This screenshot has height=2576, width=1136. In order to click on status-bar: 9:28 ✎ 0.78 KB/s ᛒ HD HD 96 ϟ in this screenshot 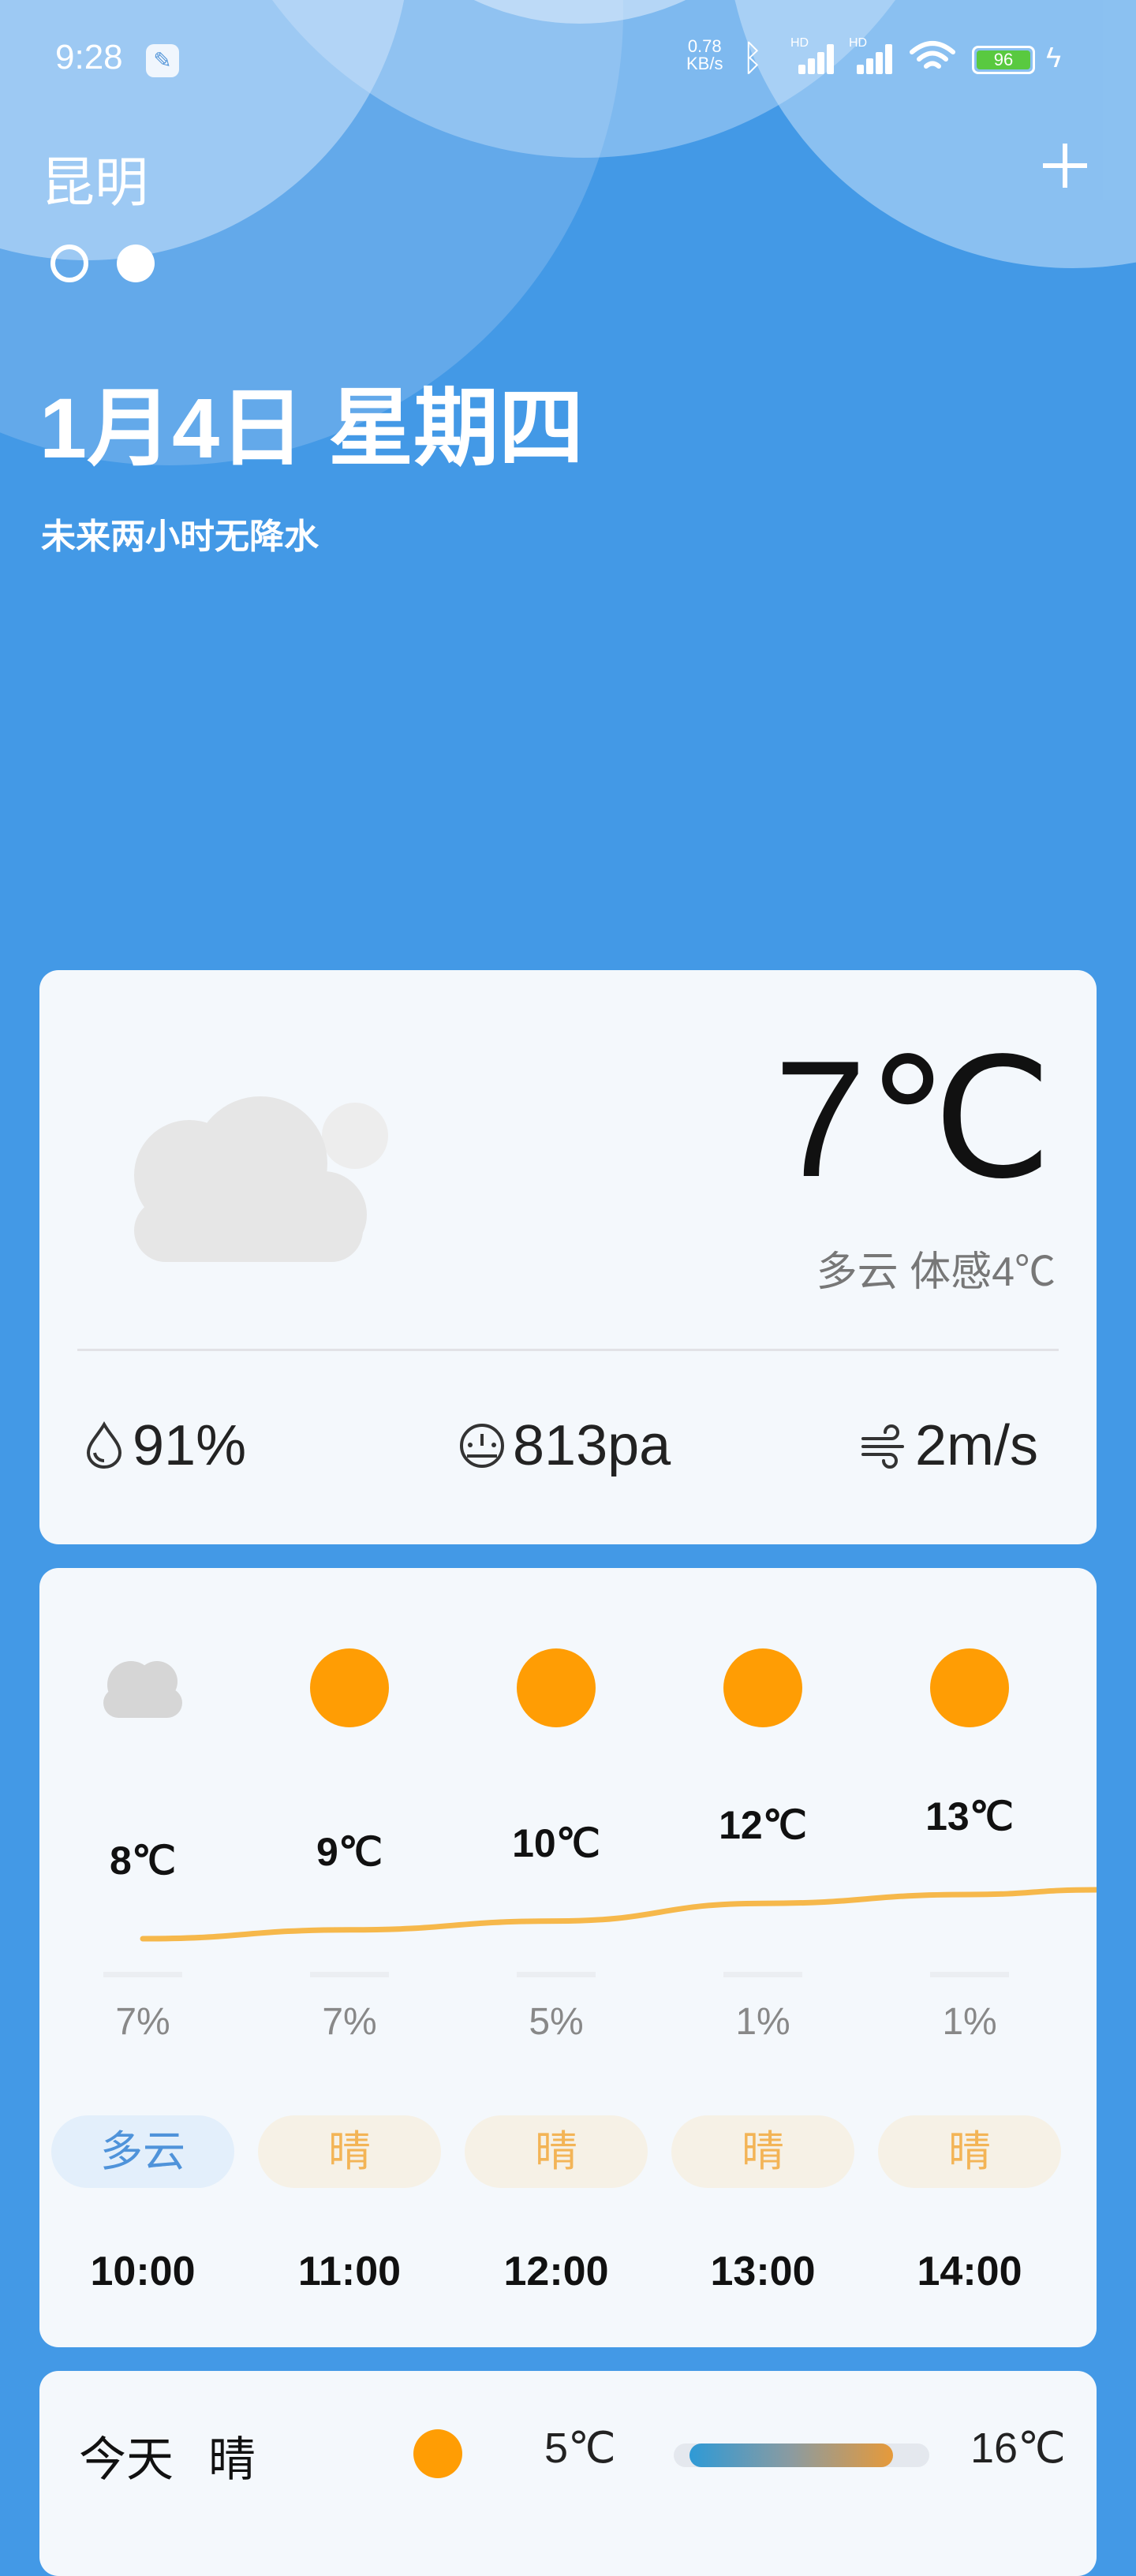, I will do `click(568, 55)`.